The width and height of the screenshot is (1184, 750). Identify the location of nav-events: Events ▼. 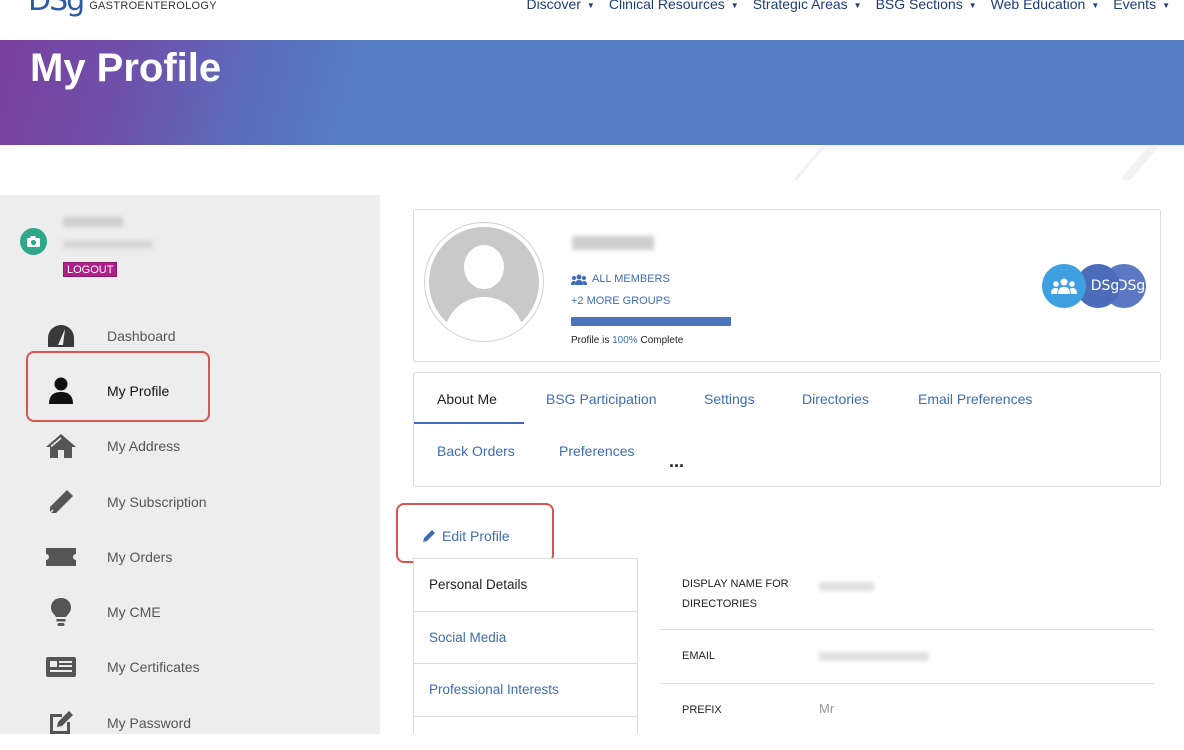
(1141, 6).